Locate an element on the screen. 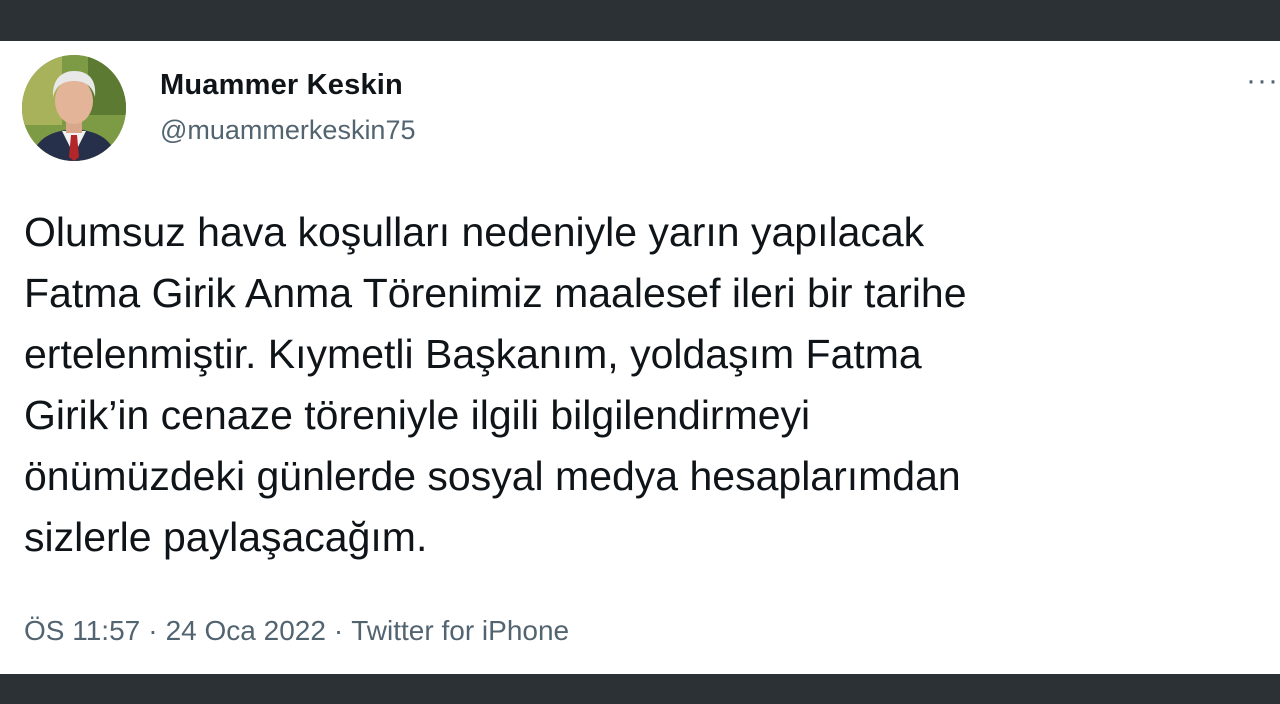 This screenshot has width=1280, height=704. profile-photo-icon is located at coordinates (74, 108).